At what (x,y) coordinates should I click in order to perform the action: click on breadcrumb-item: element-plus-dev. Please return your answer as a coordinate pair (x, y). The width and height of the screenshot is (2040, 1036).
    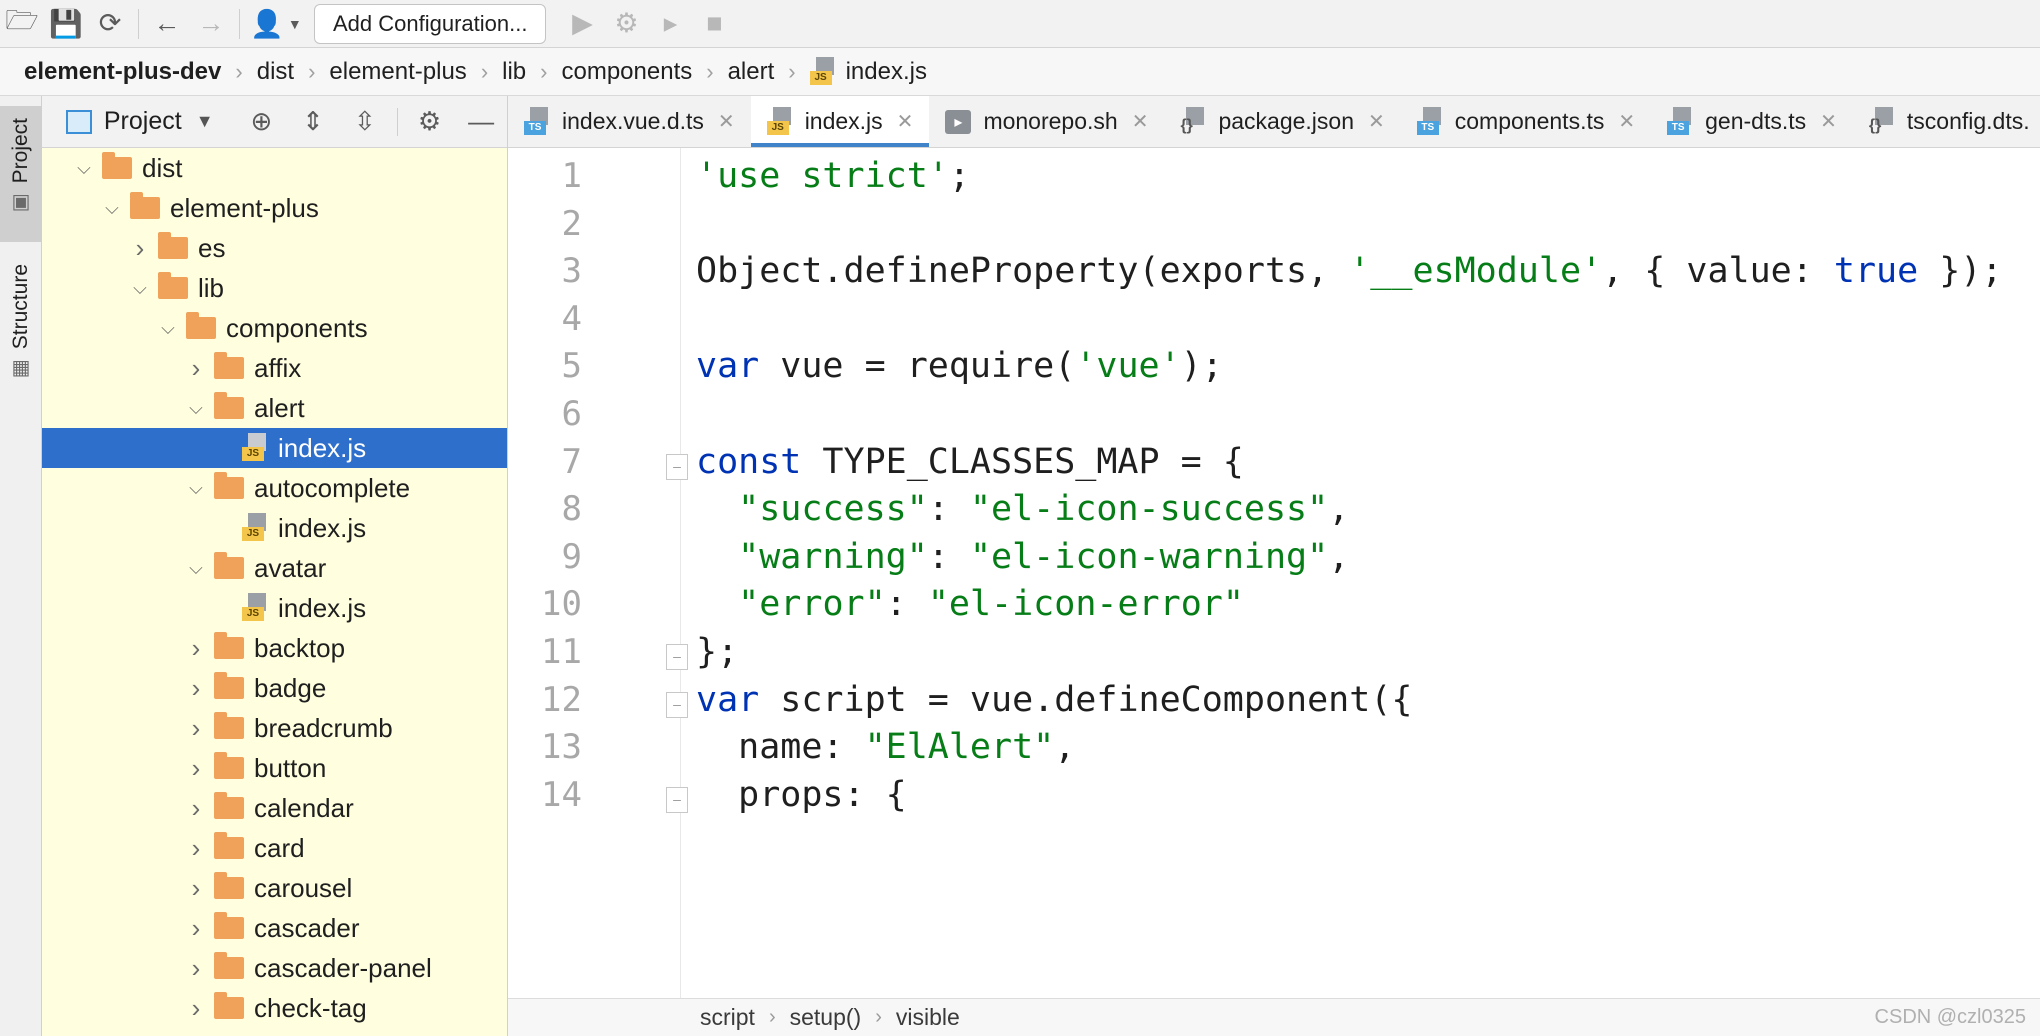
    Looking at the image, I should click on (122, 72).